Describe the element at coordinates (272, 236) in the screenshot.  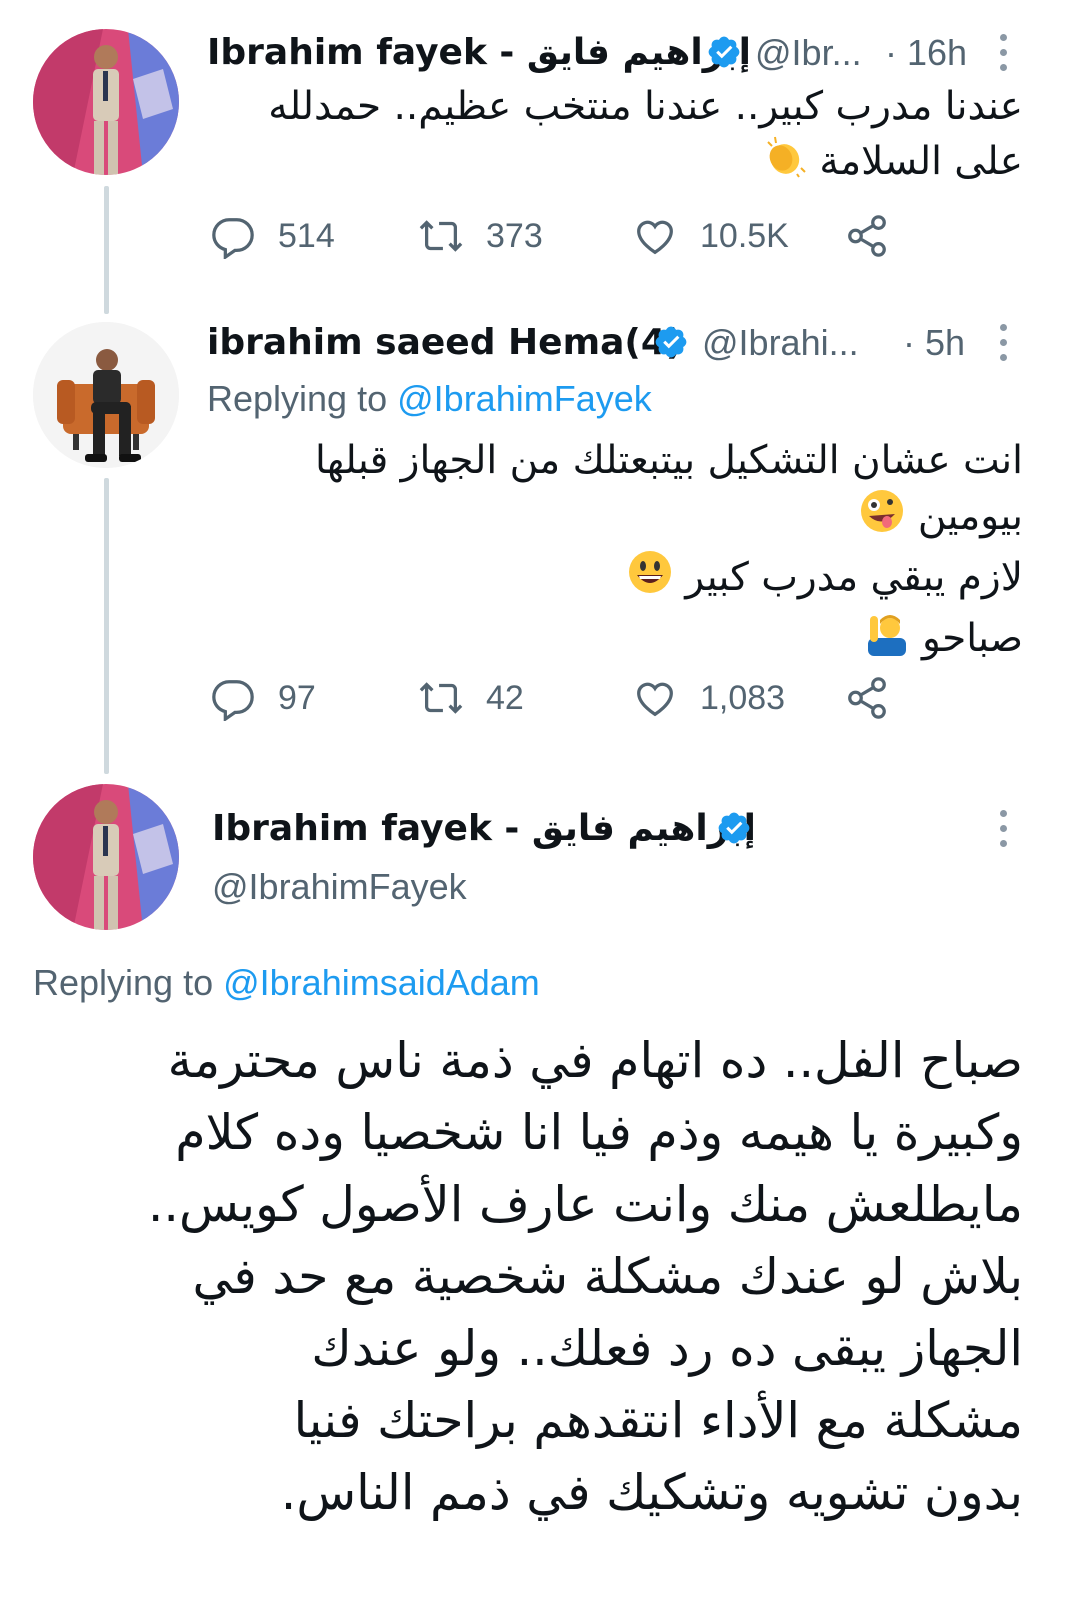
I see `reply-button: 514` at that location.